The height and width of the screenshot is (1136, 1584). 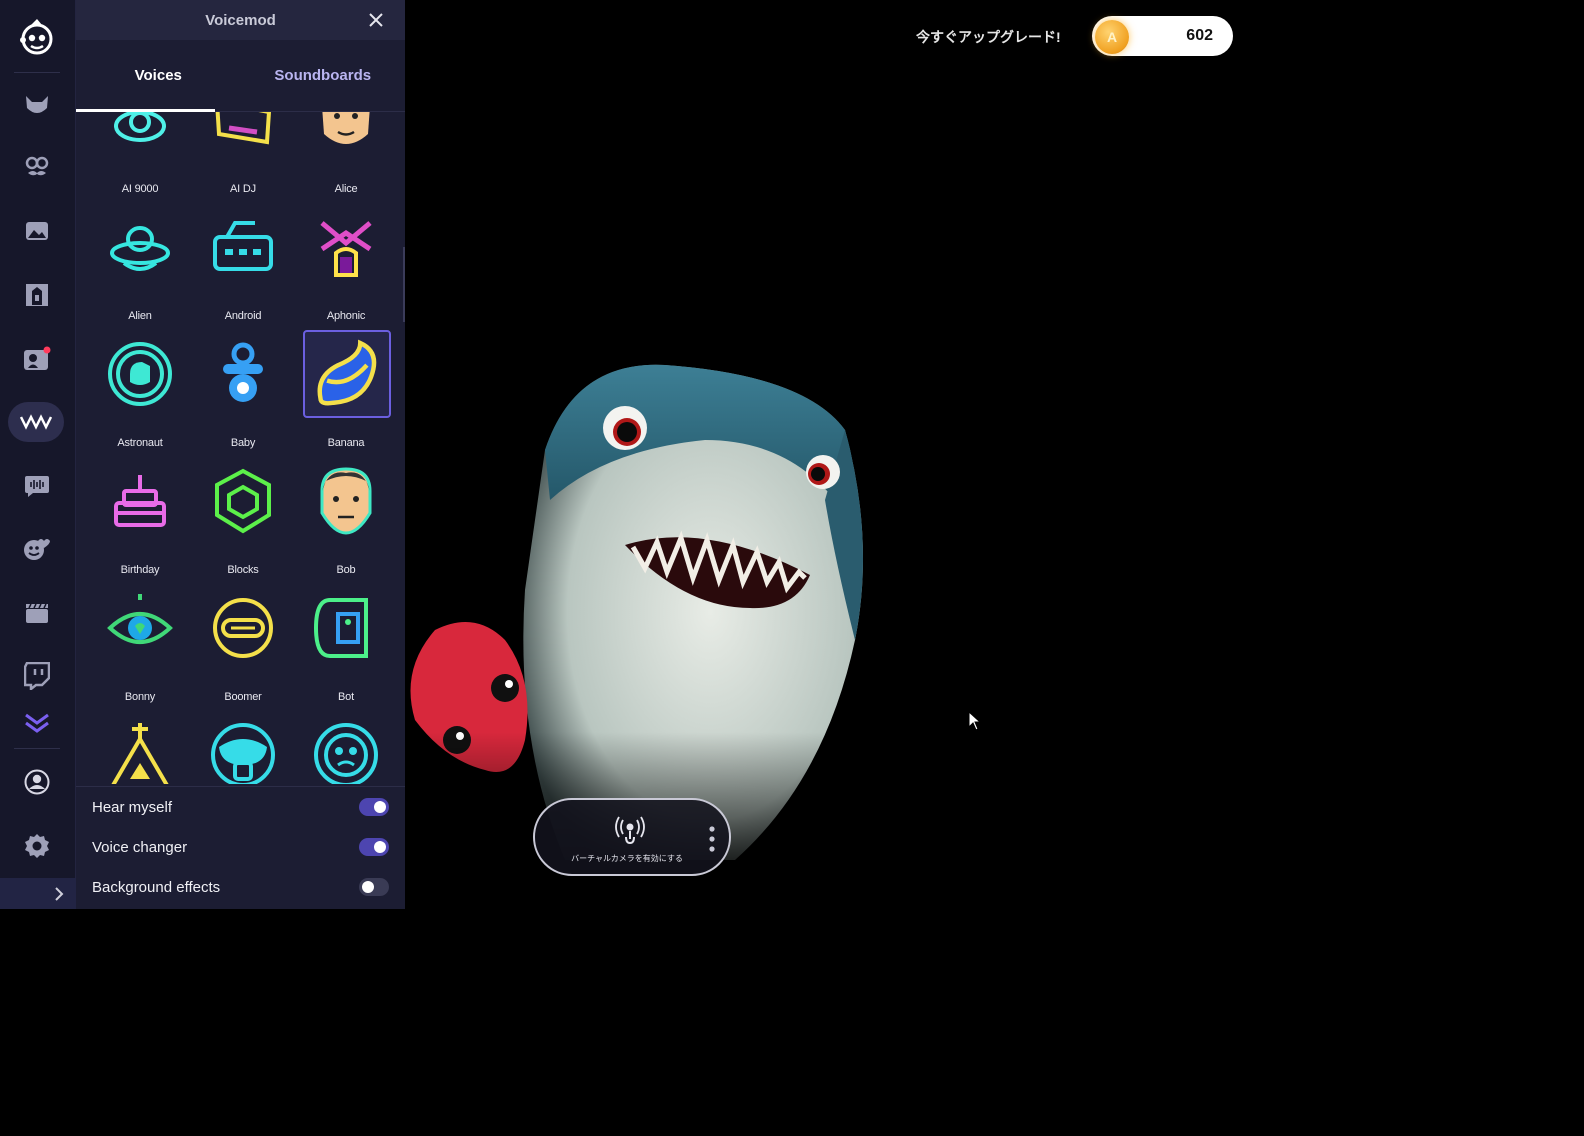 What do you see at coordinates (140, 316) in the screenshot?
I see `voice-label: Alien` at bounding box center [140, 316].